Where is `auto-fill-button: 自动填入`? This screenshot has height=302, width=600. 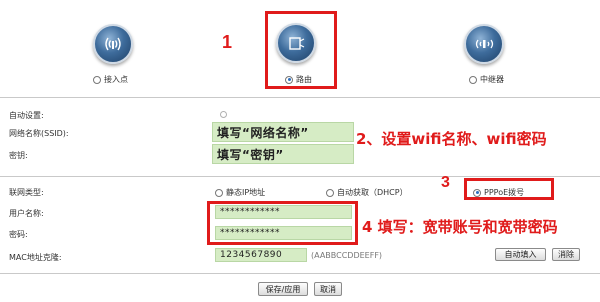 auto-fill-button: 自动填入 is located at coordinates (520, 254).